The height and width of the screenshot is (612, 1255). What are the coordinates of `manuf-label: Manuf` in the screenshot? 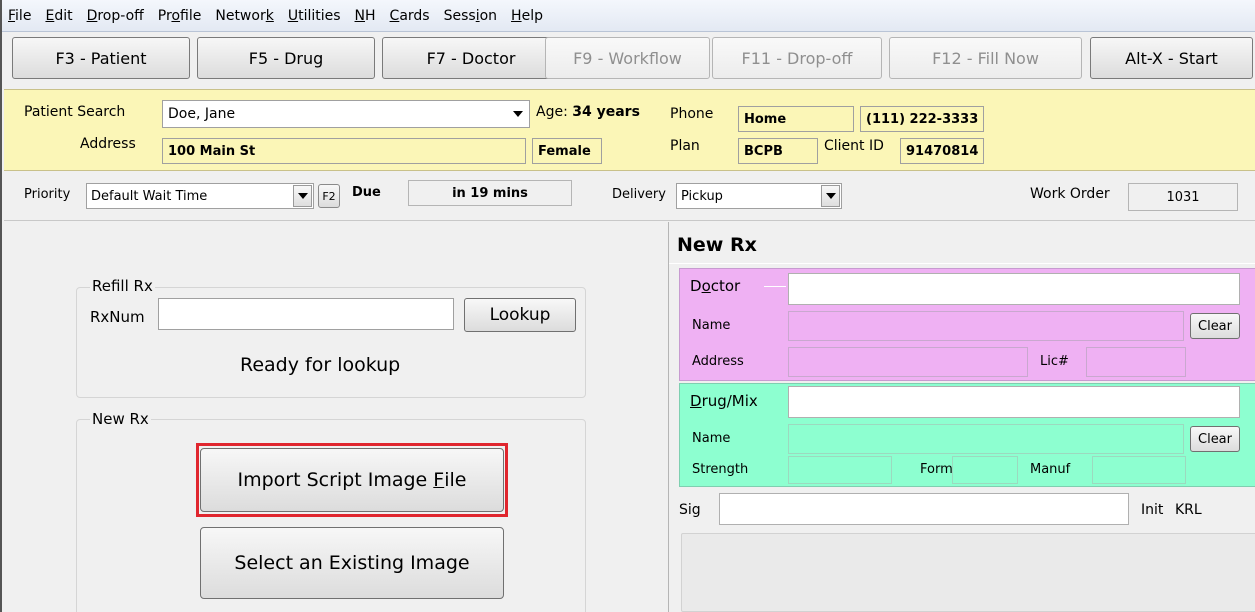 It's located at (1050, 469).